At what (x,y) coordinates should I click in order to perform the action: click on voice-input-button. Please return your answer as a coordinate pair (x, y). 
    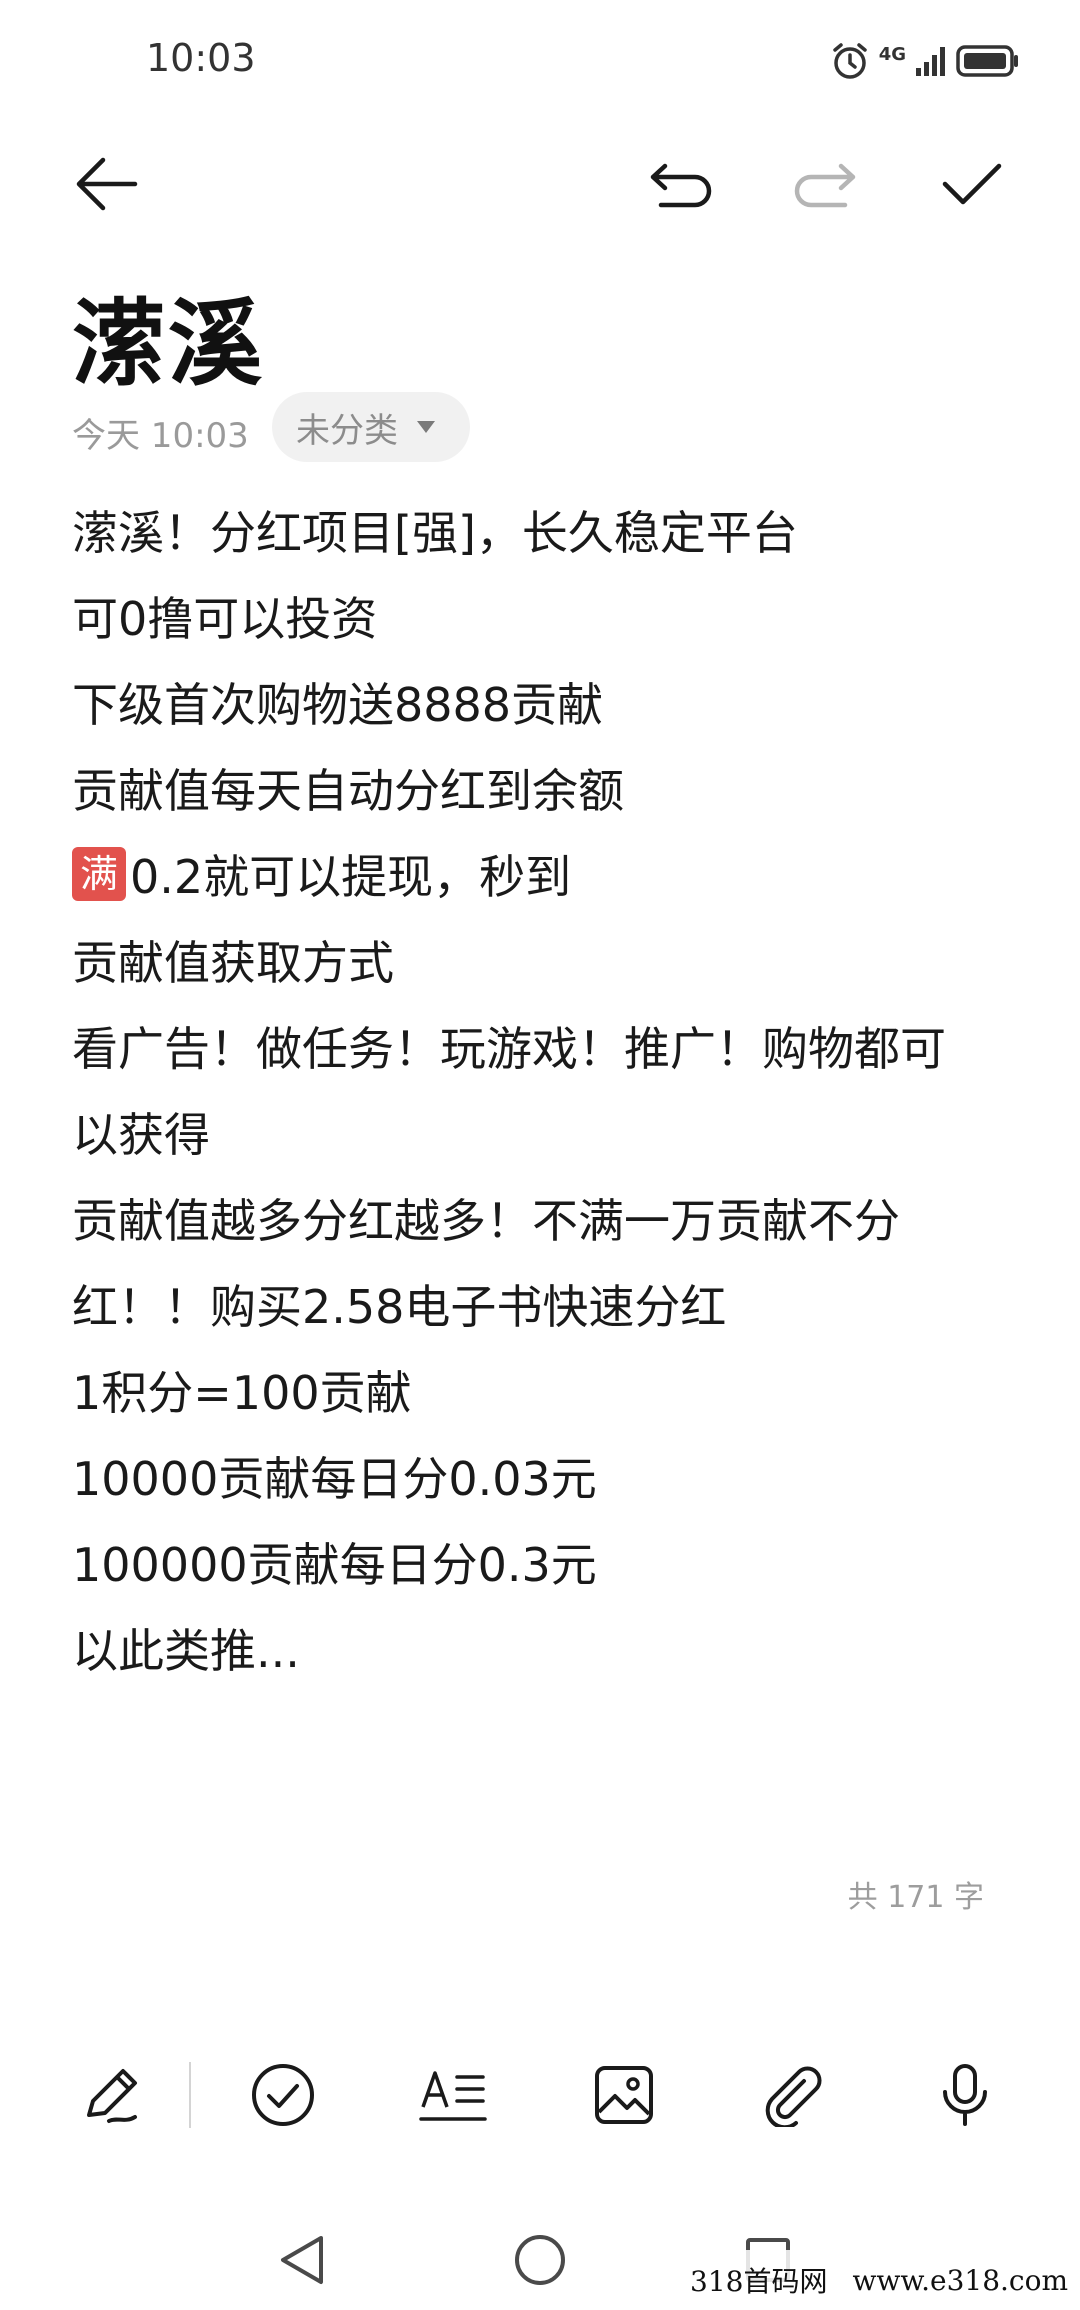
    Looking at the image, I should click on (965, 2095).